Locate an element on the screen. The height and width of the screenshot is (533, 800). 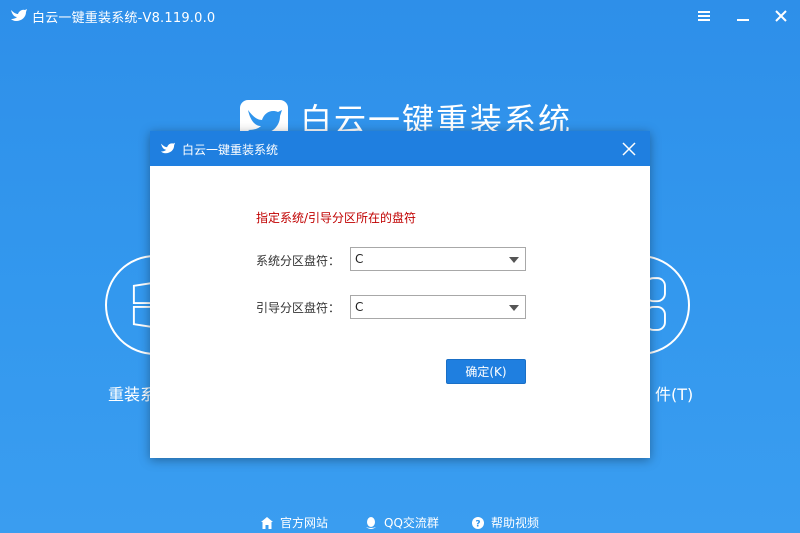
qq-icon is located at coordinates (371, 522).